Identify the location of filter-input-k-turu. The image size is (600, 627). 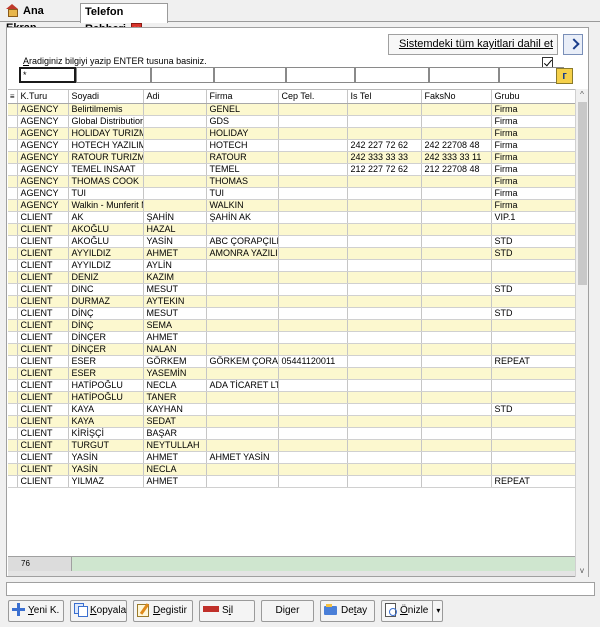
(47, 75).